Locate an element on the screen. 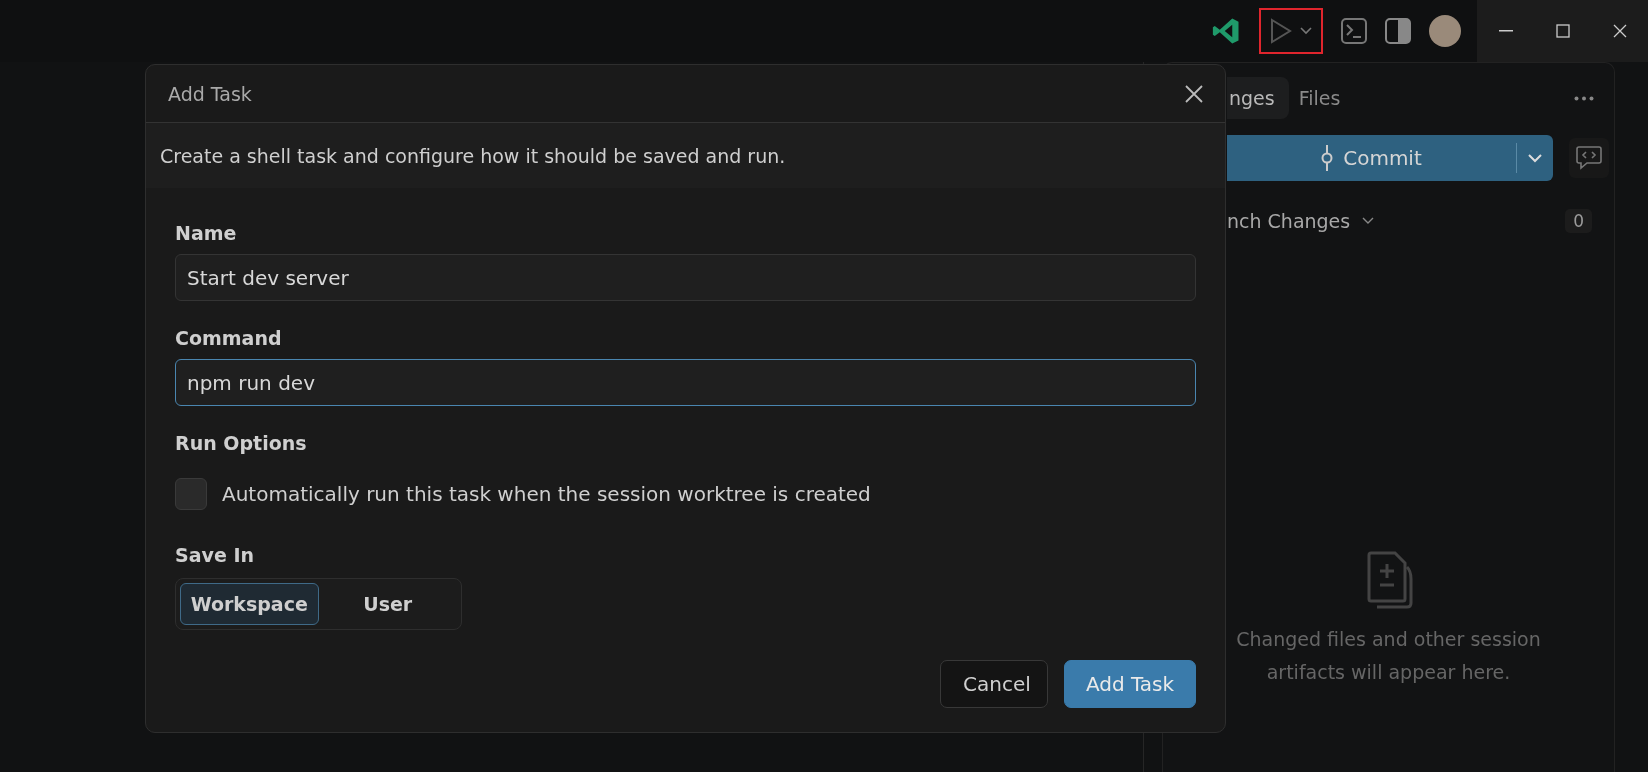 The height and width of the screenshot is (772, 1648). checkbox is located at coordinates (191, 494).